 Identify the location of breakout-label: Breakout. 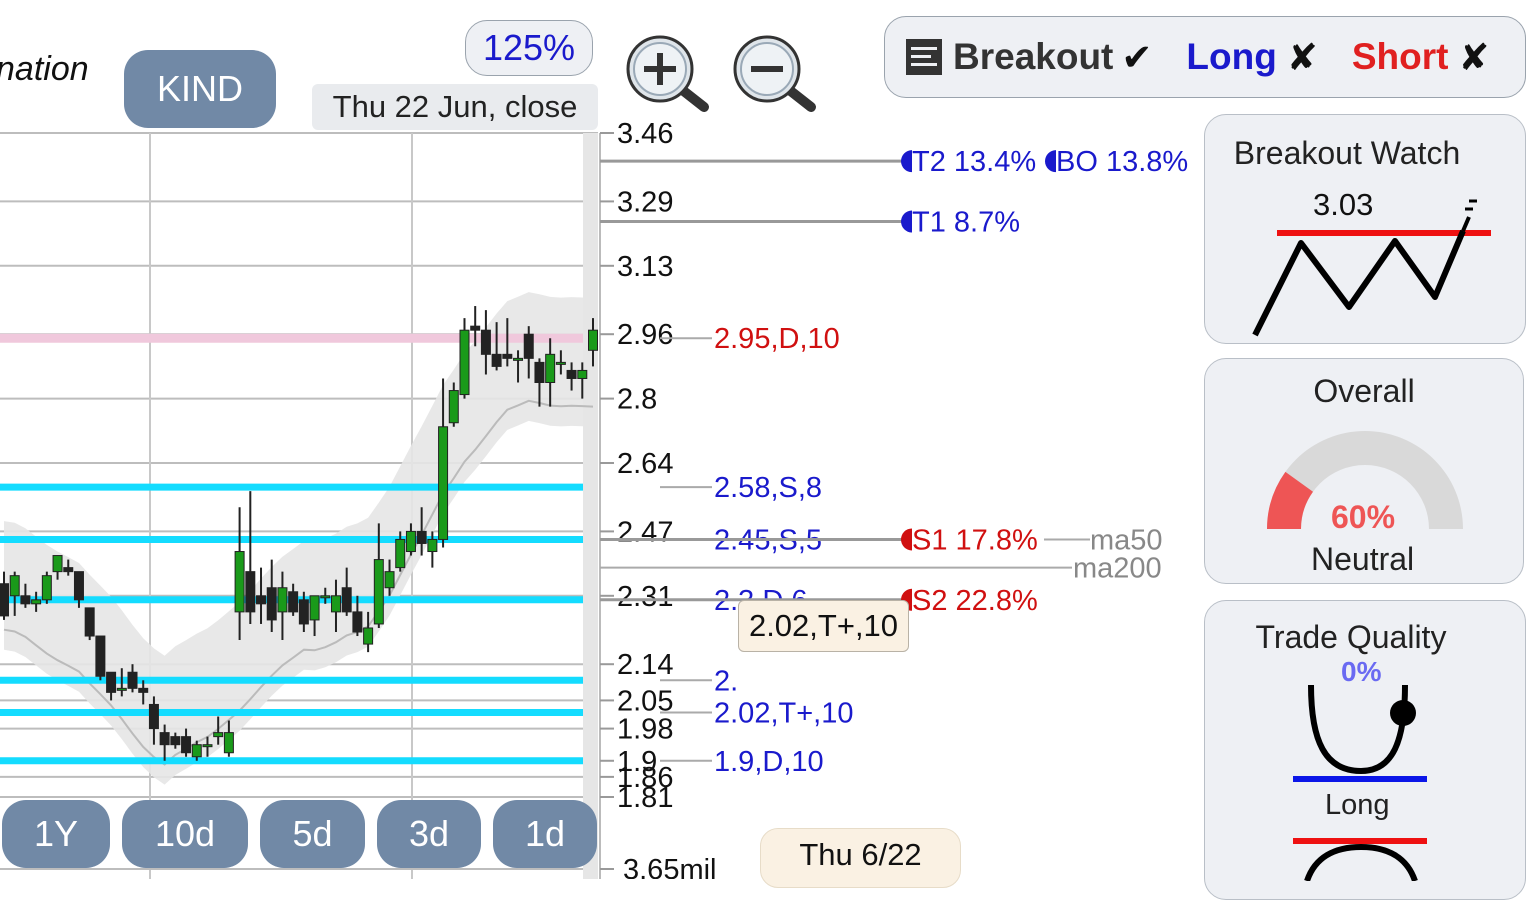
(1033, 56).